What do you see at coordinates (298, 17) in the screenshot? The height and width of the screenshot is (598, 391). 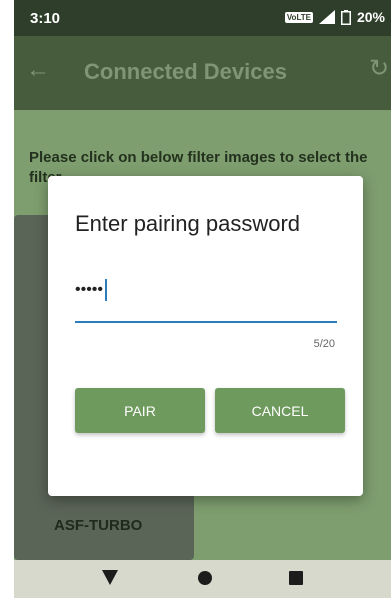 I see `volte-icon: VoLTE` at bounding box center [298, 17].